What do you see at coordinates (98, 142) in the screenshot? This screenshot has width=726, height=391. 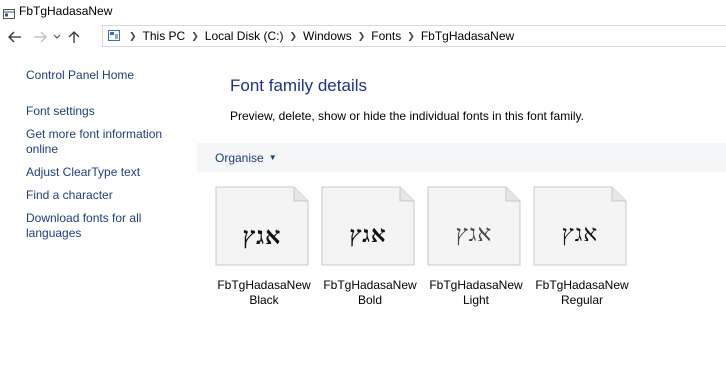 I see `sidebar-item-get-more-font-information: Get more font information online` at bounding box center [98, 142].